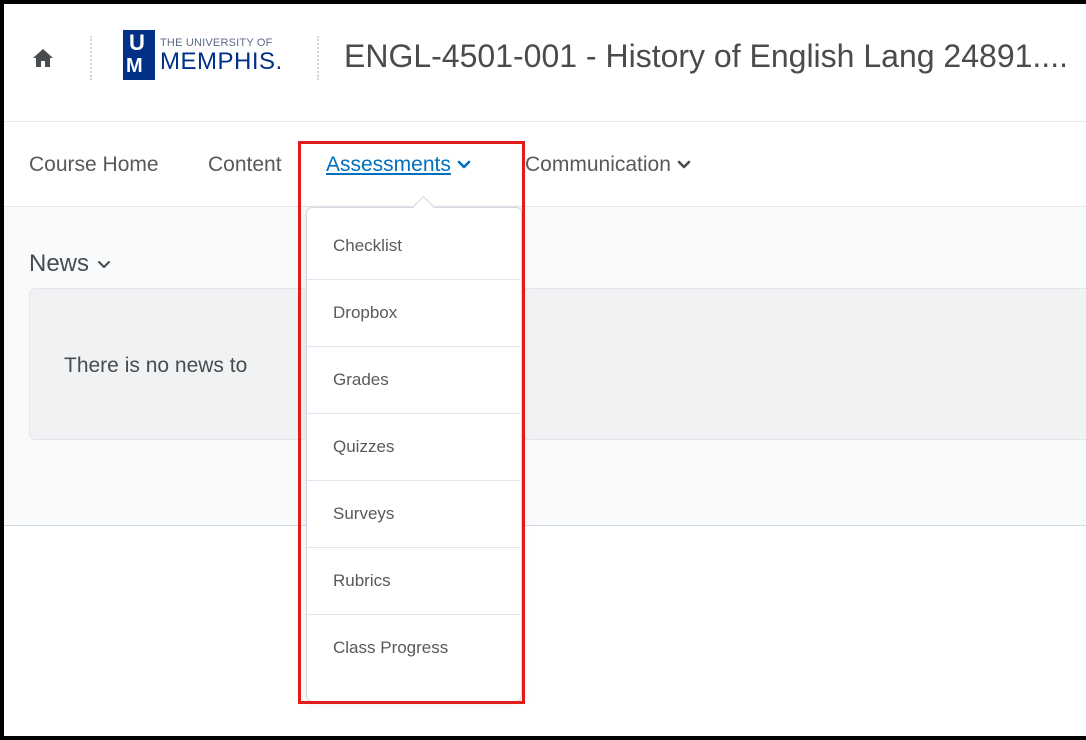  What do you see at coordinates (413, 380) in the screenshot?
I see `menu-item-grades: Grades` at bounding box center [413, 380].